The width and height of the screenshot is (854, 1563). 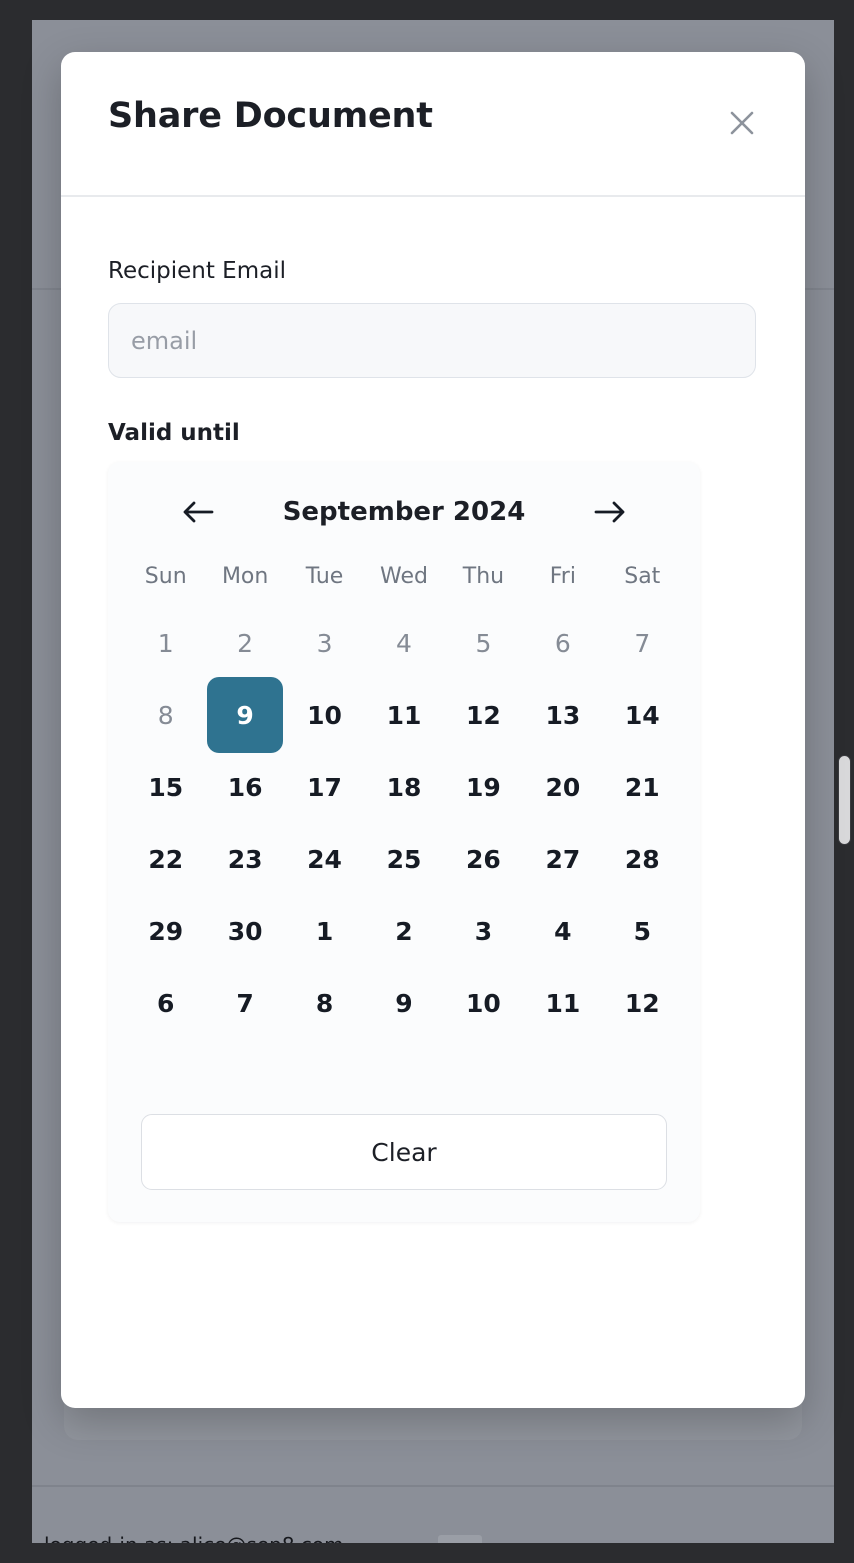 I want to click on calendar-day-cell: 29, so click(x=165, y=931).